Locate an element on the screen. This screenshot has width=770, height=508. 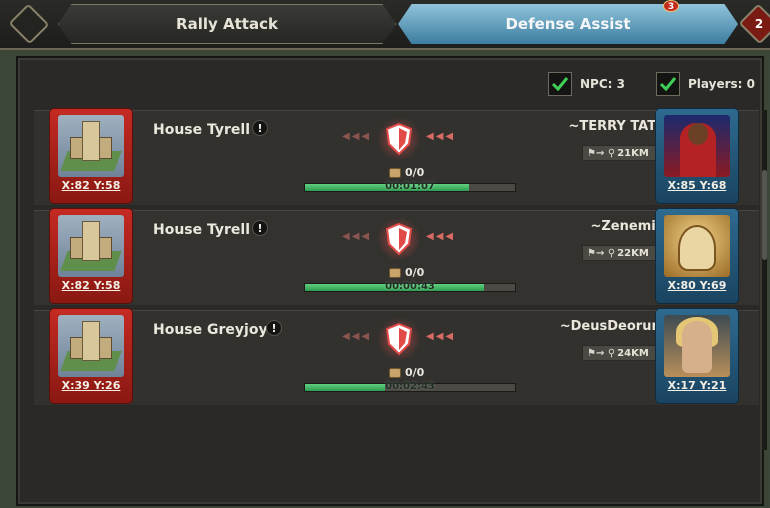
npc-filter: NPC: 3 is located at coordinates (586, 84).